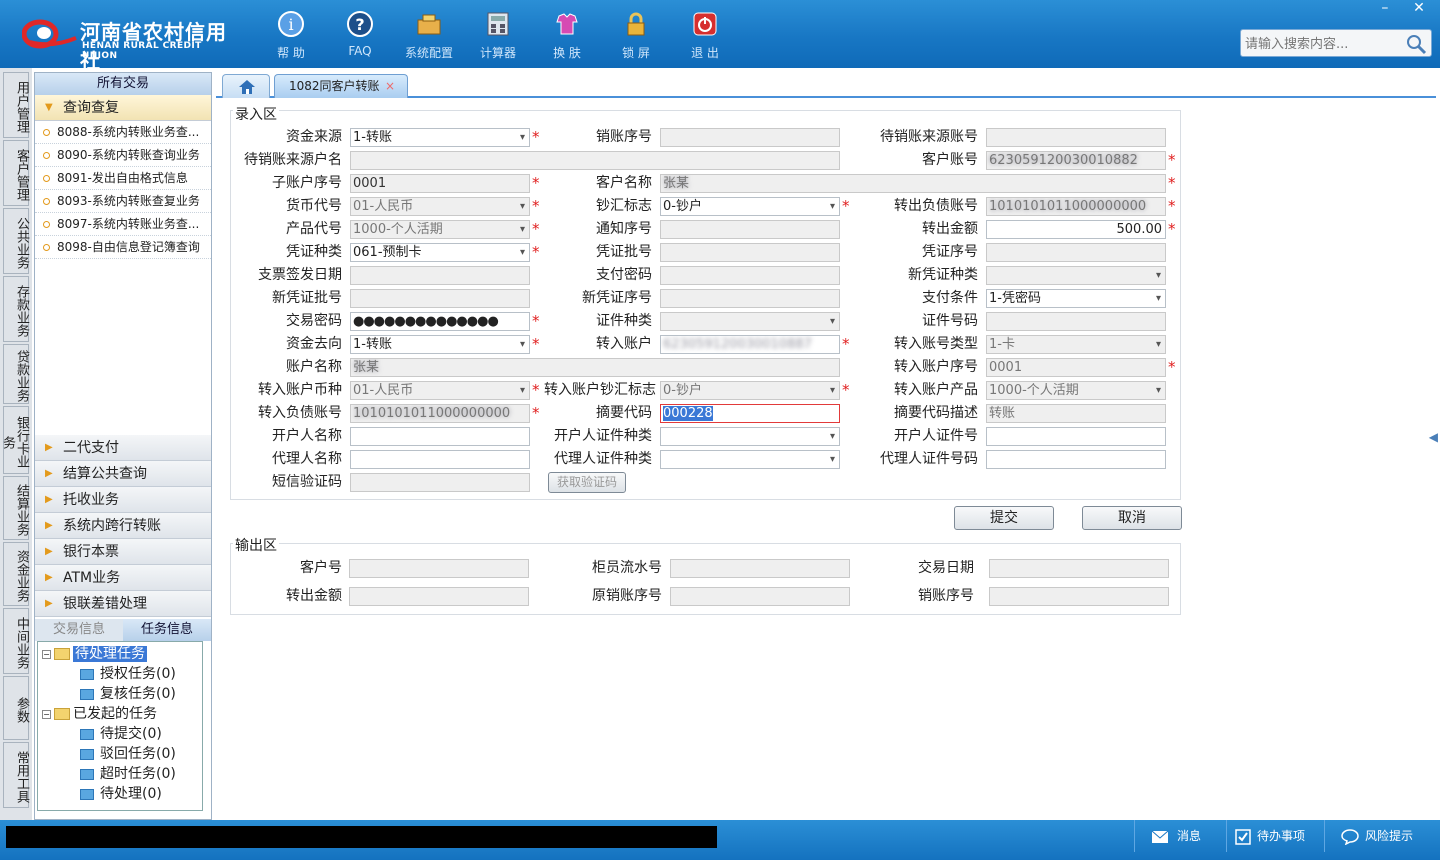  What do you see at coordinates (123, 155) in the screenshot?
I see `list-item: 8090-系统内转账查询业务` at bounding box center [123, 155].